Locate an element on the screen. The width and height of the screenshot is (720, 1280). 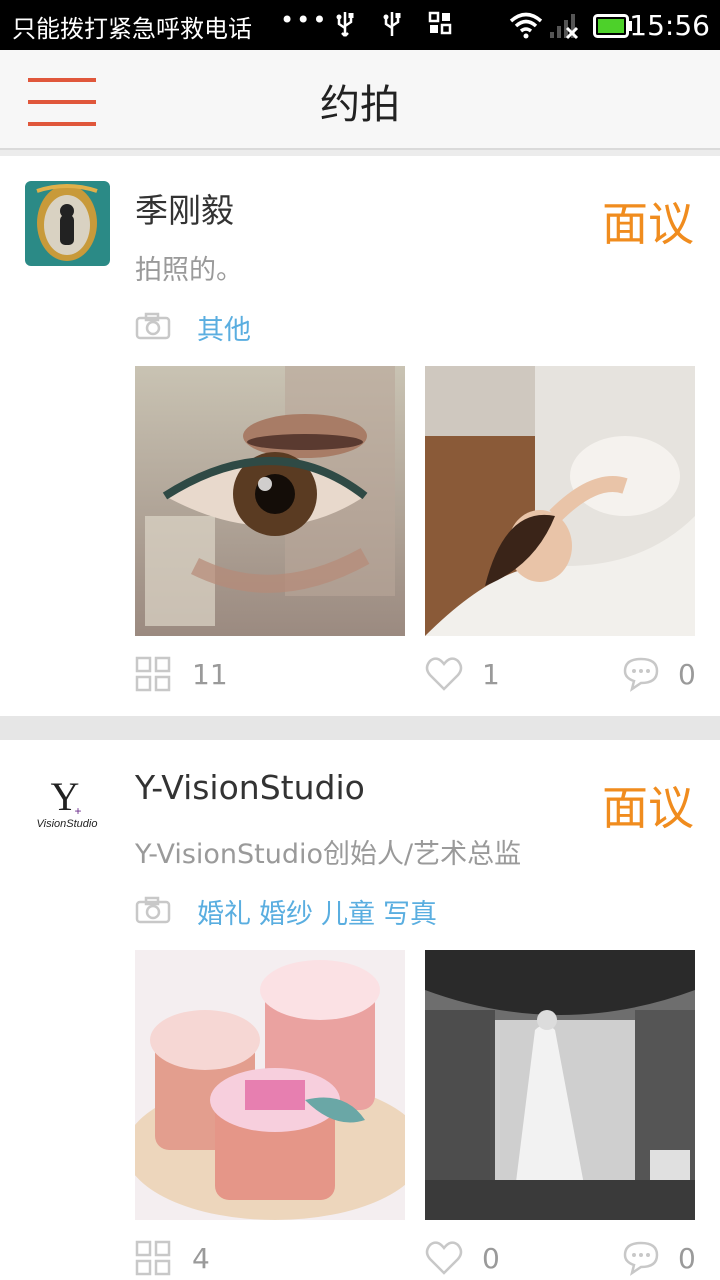
photo-count-value: 11 is located at coordinates (210, 674).